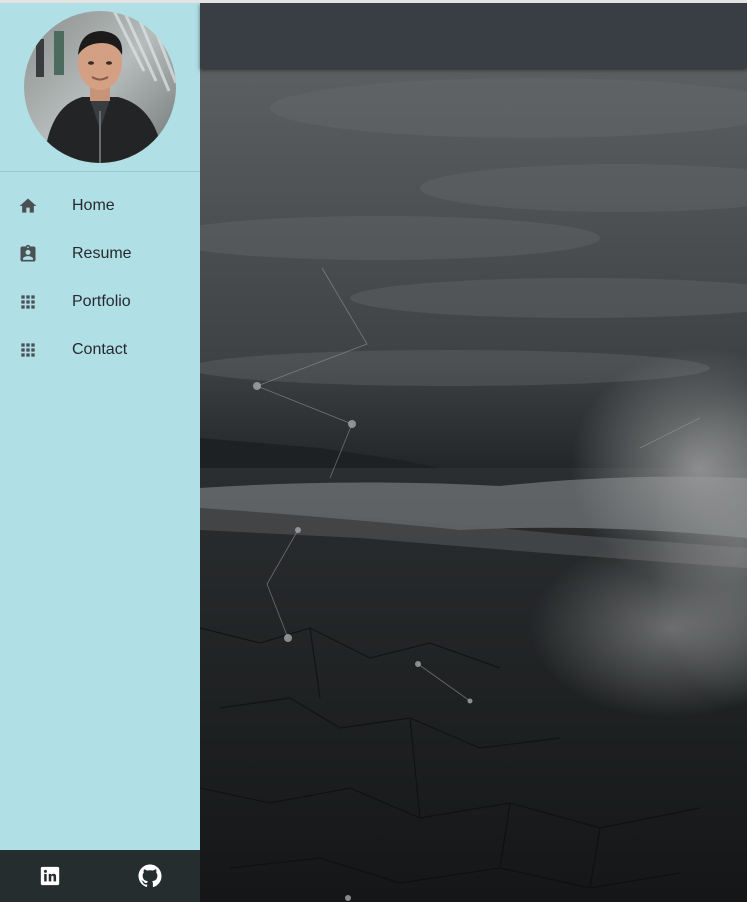 Image resolution: width=747 pixels, height=902 pixels. I want to click on github-icon, so click(150, 876).